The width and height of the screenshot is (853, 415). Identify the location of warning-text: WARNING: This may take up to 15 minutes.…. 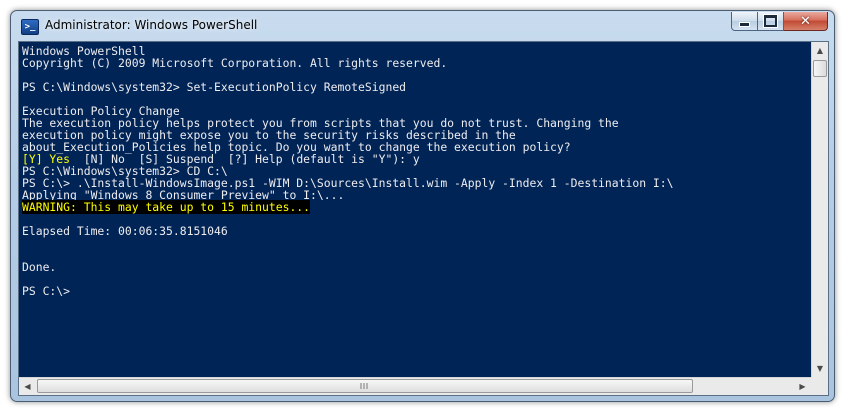
(166, 207).